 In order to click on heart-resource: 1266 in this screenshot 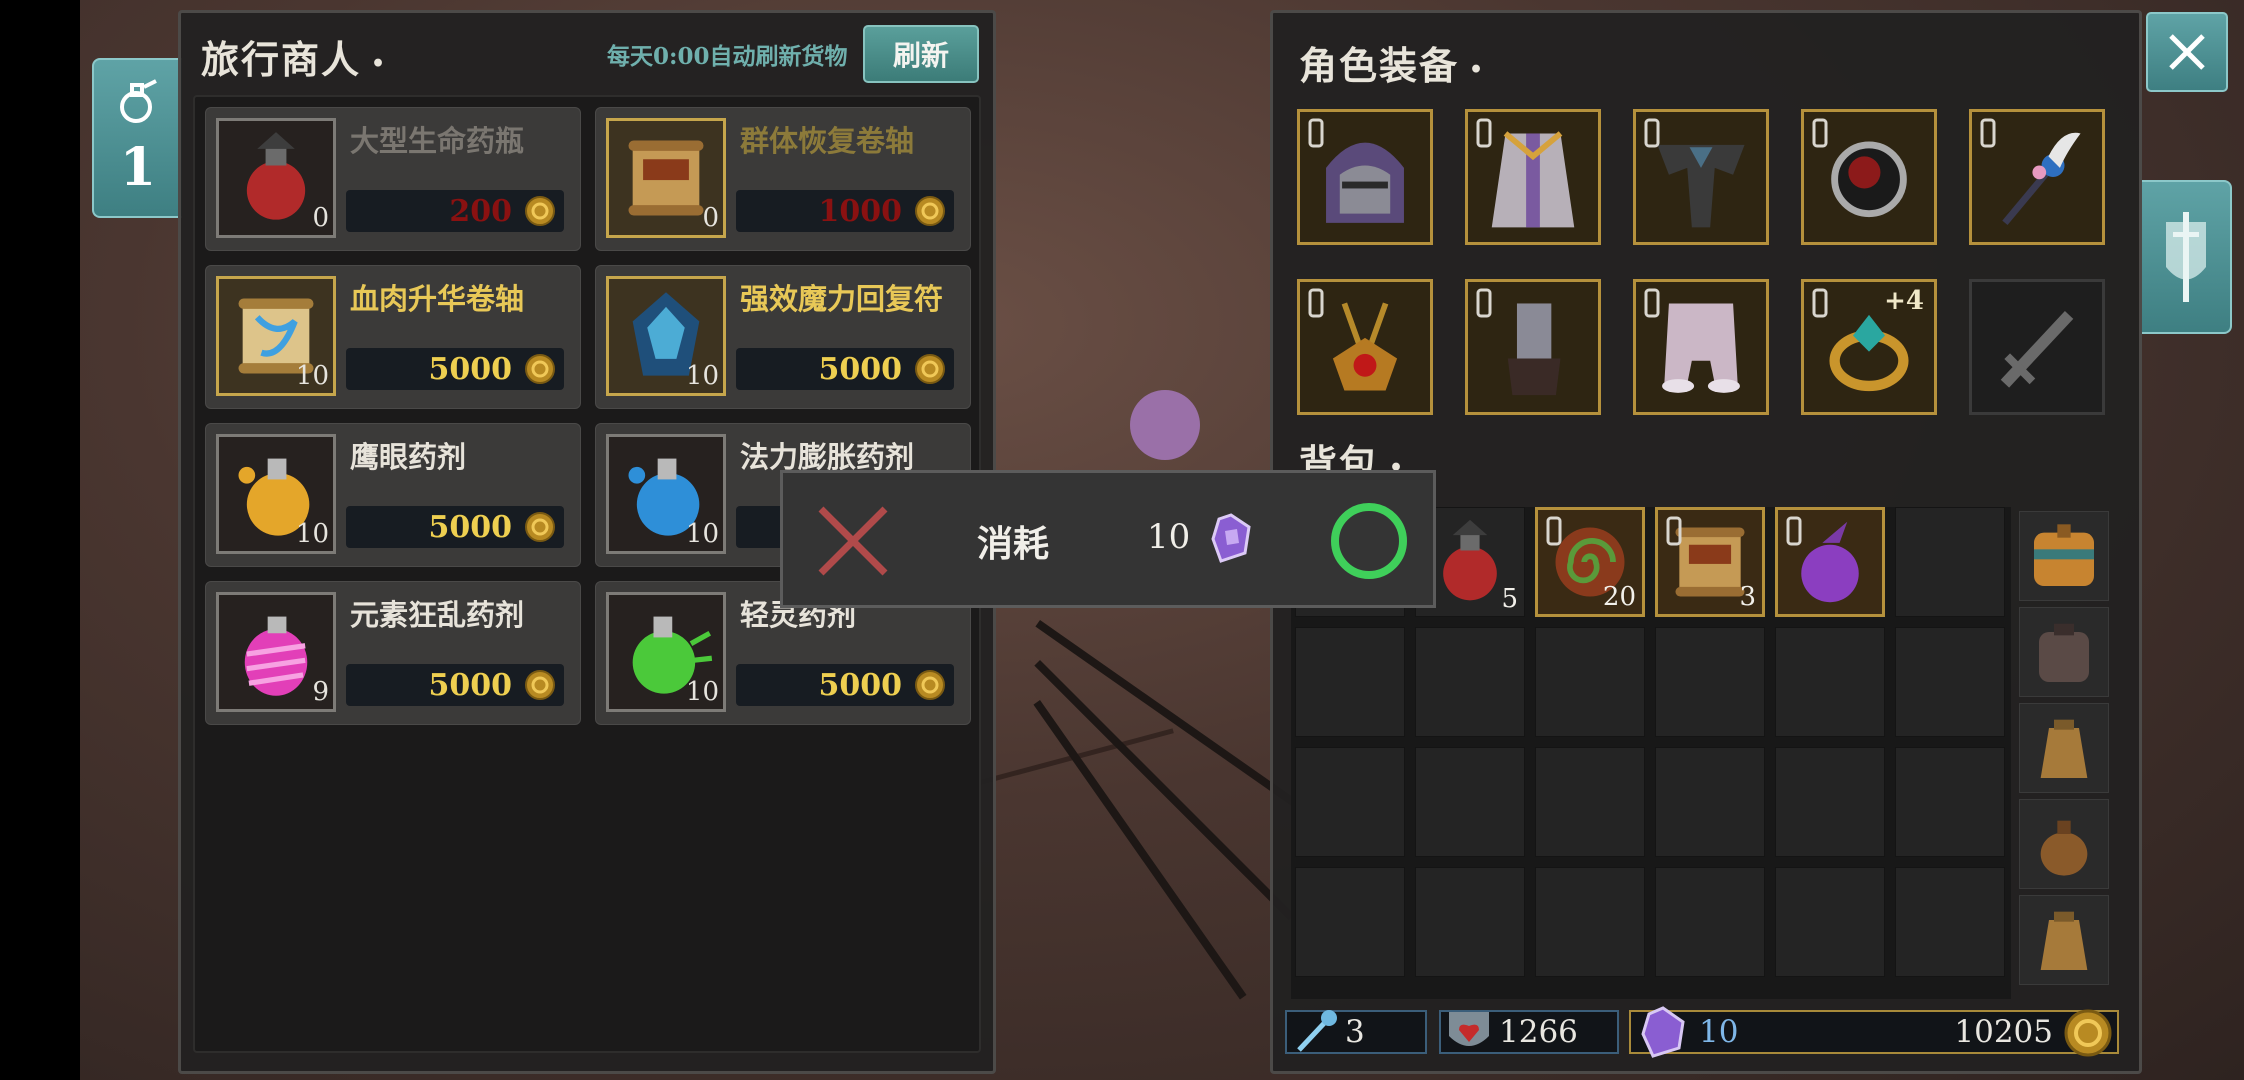, I will do `click(1529, 1032)`.